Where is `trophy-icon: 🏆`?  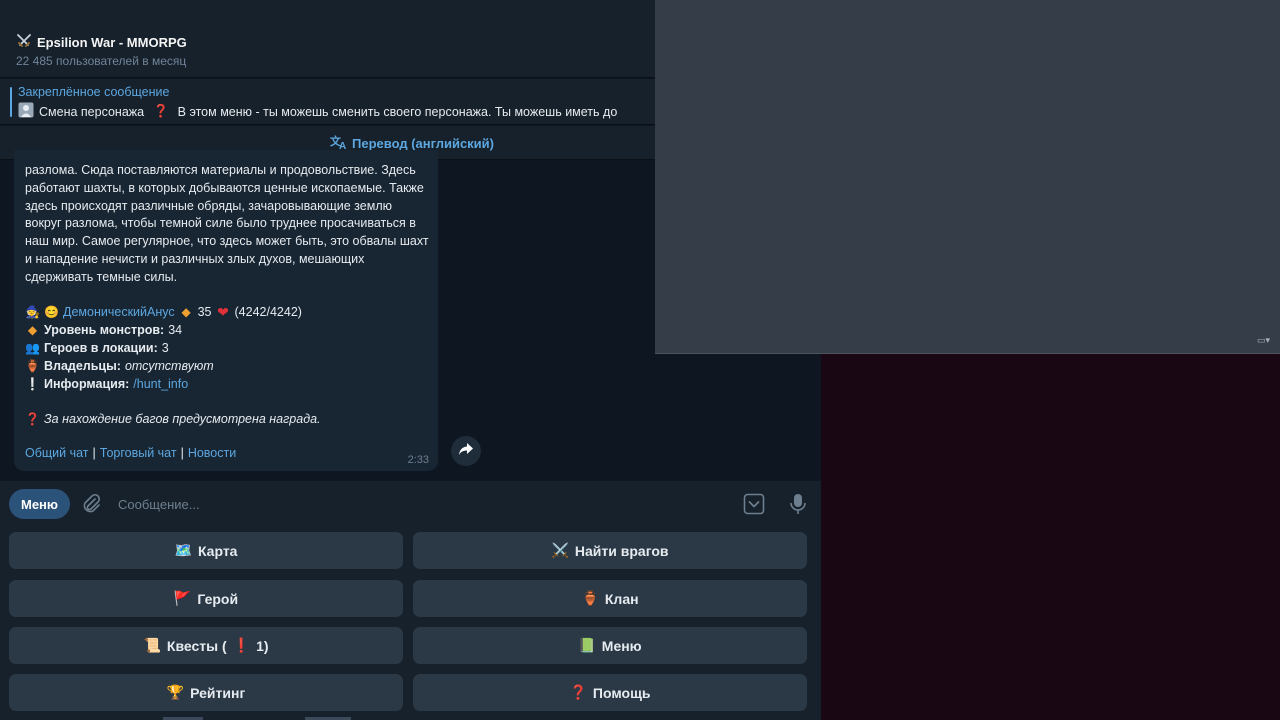 trophy-icon: 🏆 is located at coordinates (175, 692).